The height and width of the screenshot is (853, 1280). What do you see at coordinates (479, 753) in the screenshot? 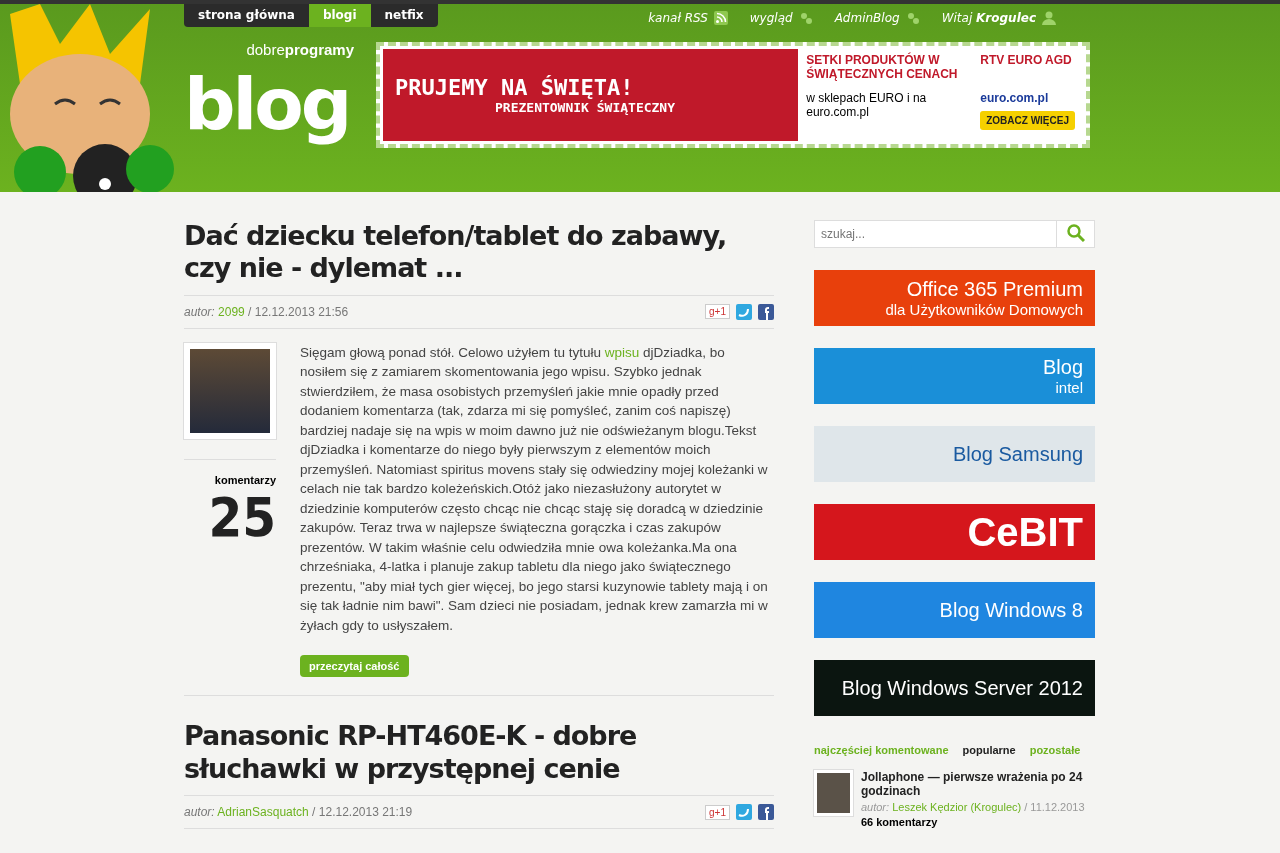
I see `post-title: Panasonic RP-HT460E-K - dobre słuchawki w przystępnej cenie` at bounding box center [479, 753].